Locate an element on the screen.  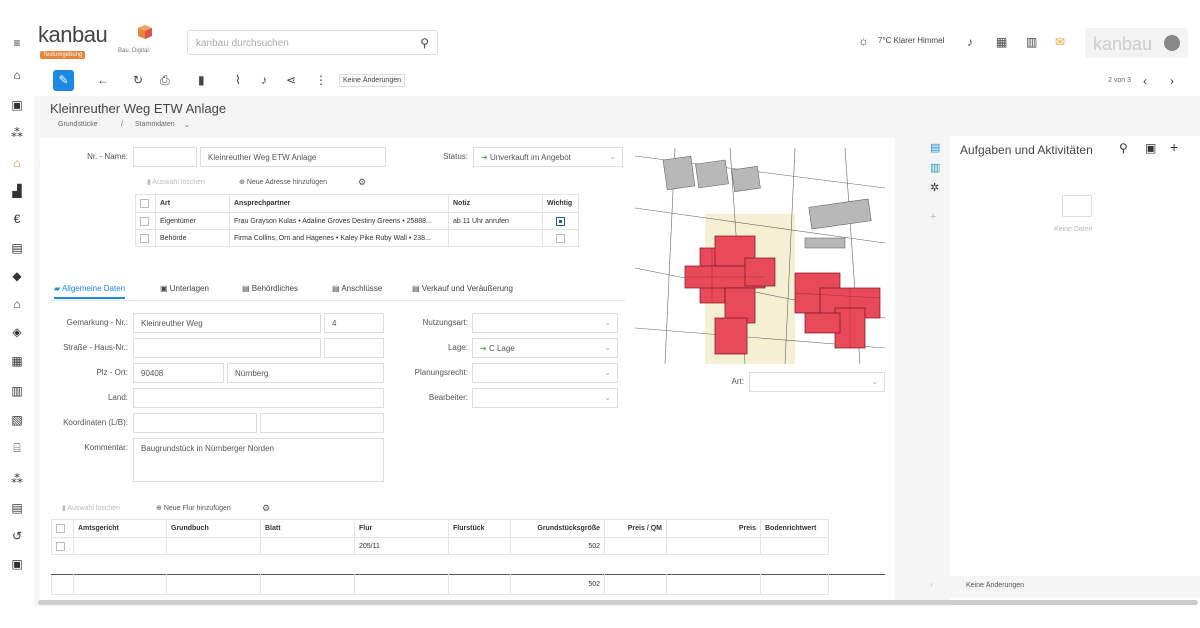
horizontal-scrollbar is located at coordinates (618, 602).